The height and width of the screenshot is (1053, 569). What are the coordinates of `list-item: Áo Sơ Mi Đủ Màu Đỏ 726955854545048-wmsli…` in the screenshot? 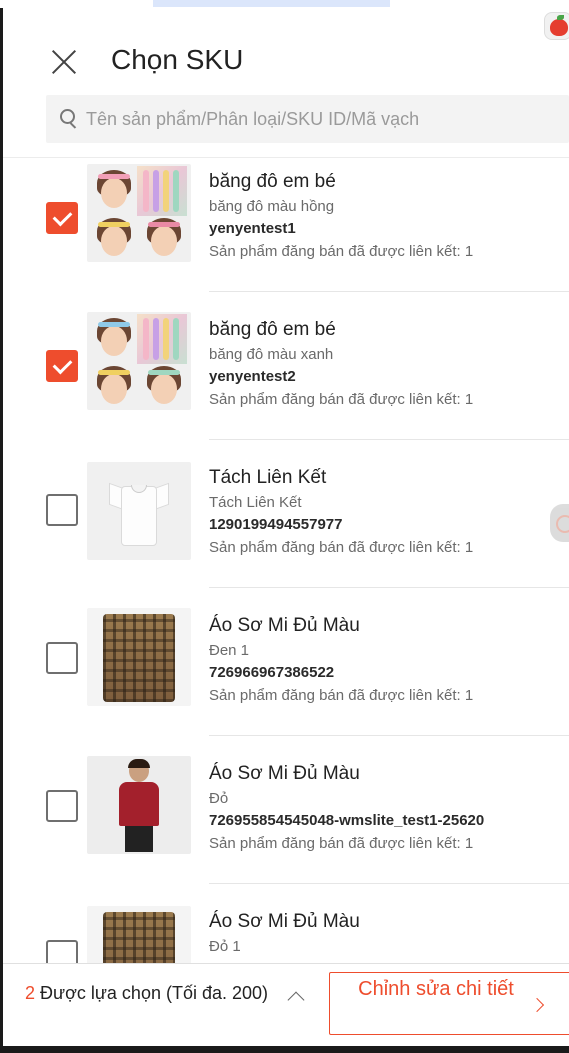 It's located at (286, 824).